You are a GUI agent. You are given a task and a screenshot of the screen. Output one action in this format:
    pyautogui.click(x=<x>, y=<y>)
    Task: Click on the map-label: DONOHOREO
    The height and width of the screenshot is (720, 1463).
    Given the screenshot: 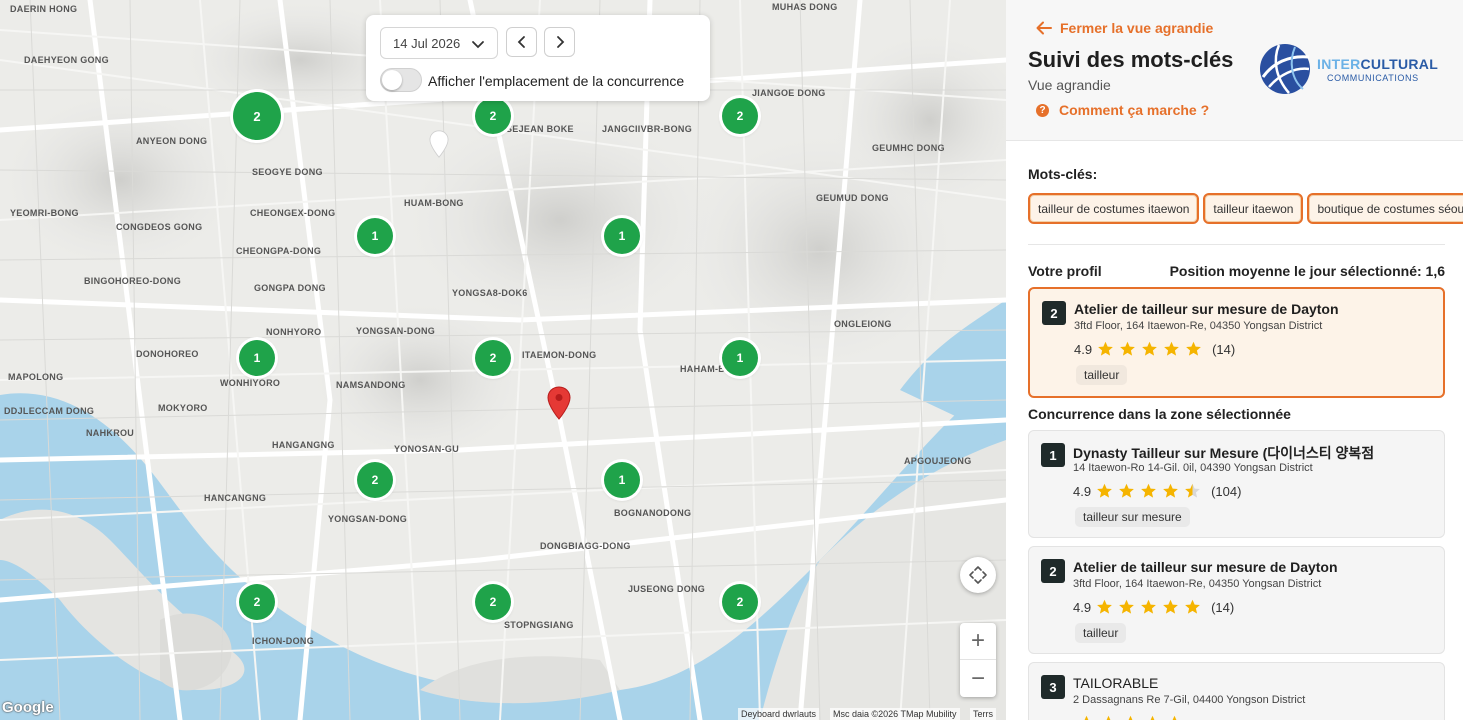 What is the action you would take?
    pyautogui.click(x=167, y=354)
    